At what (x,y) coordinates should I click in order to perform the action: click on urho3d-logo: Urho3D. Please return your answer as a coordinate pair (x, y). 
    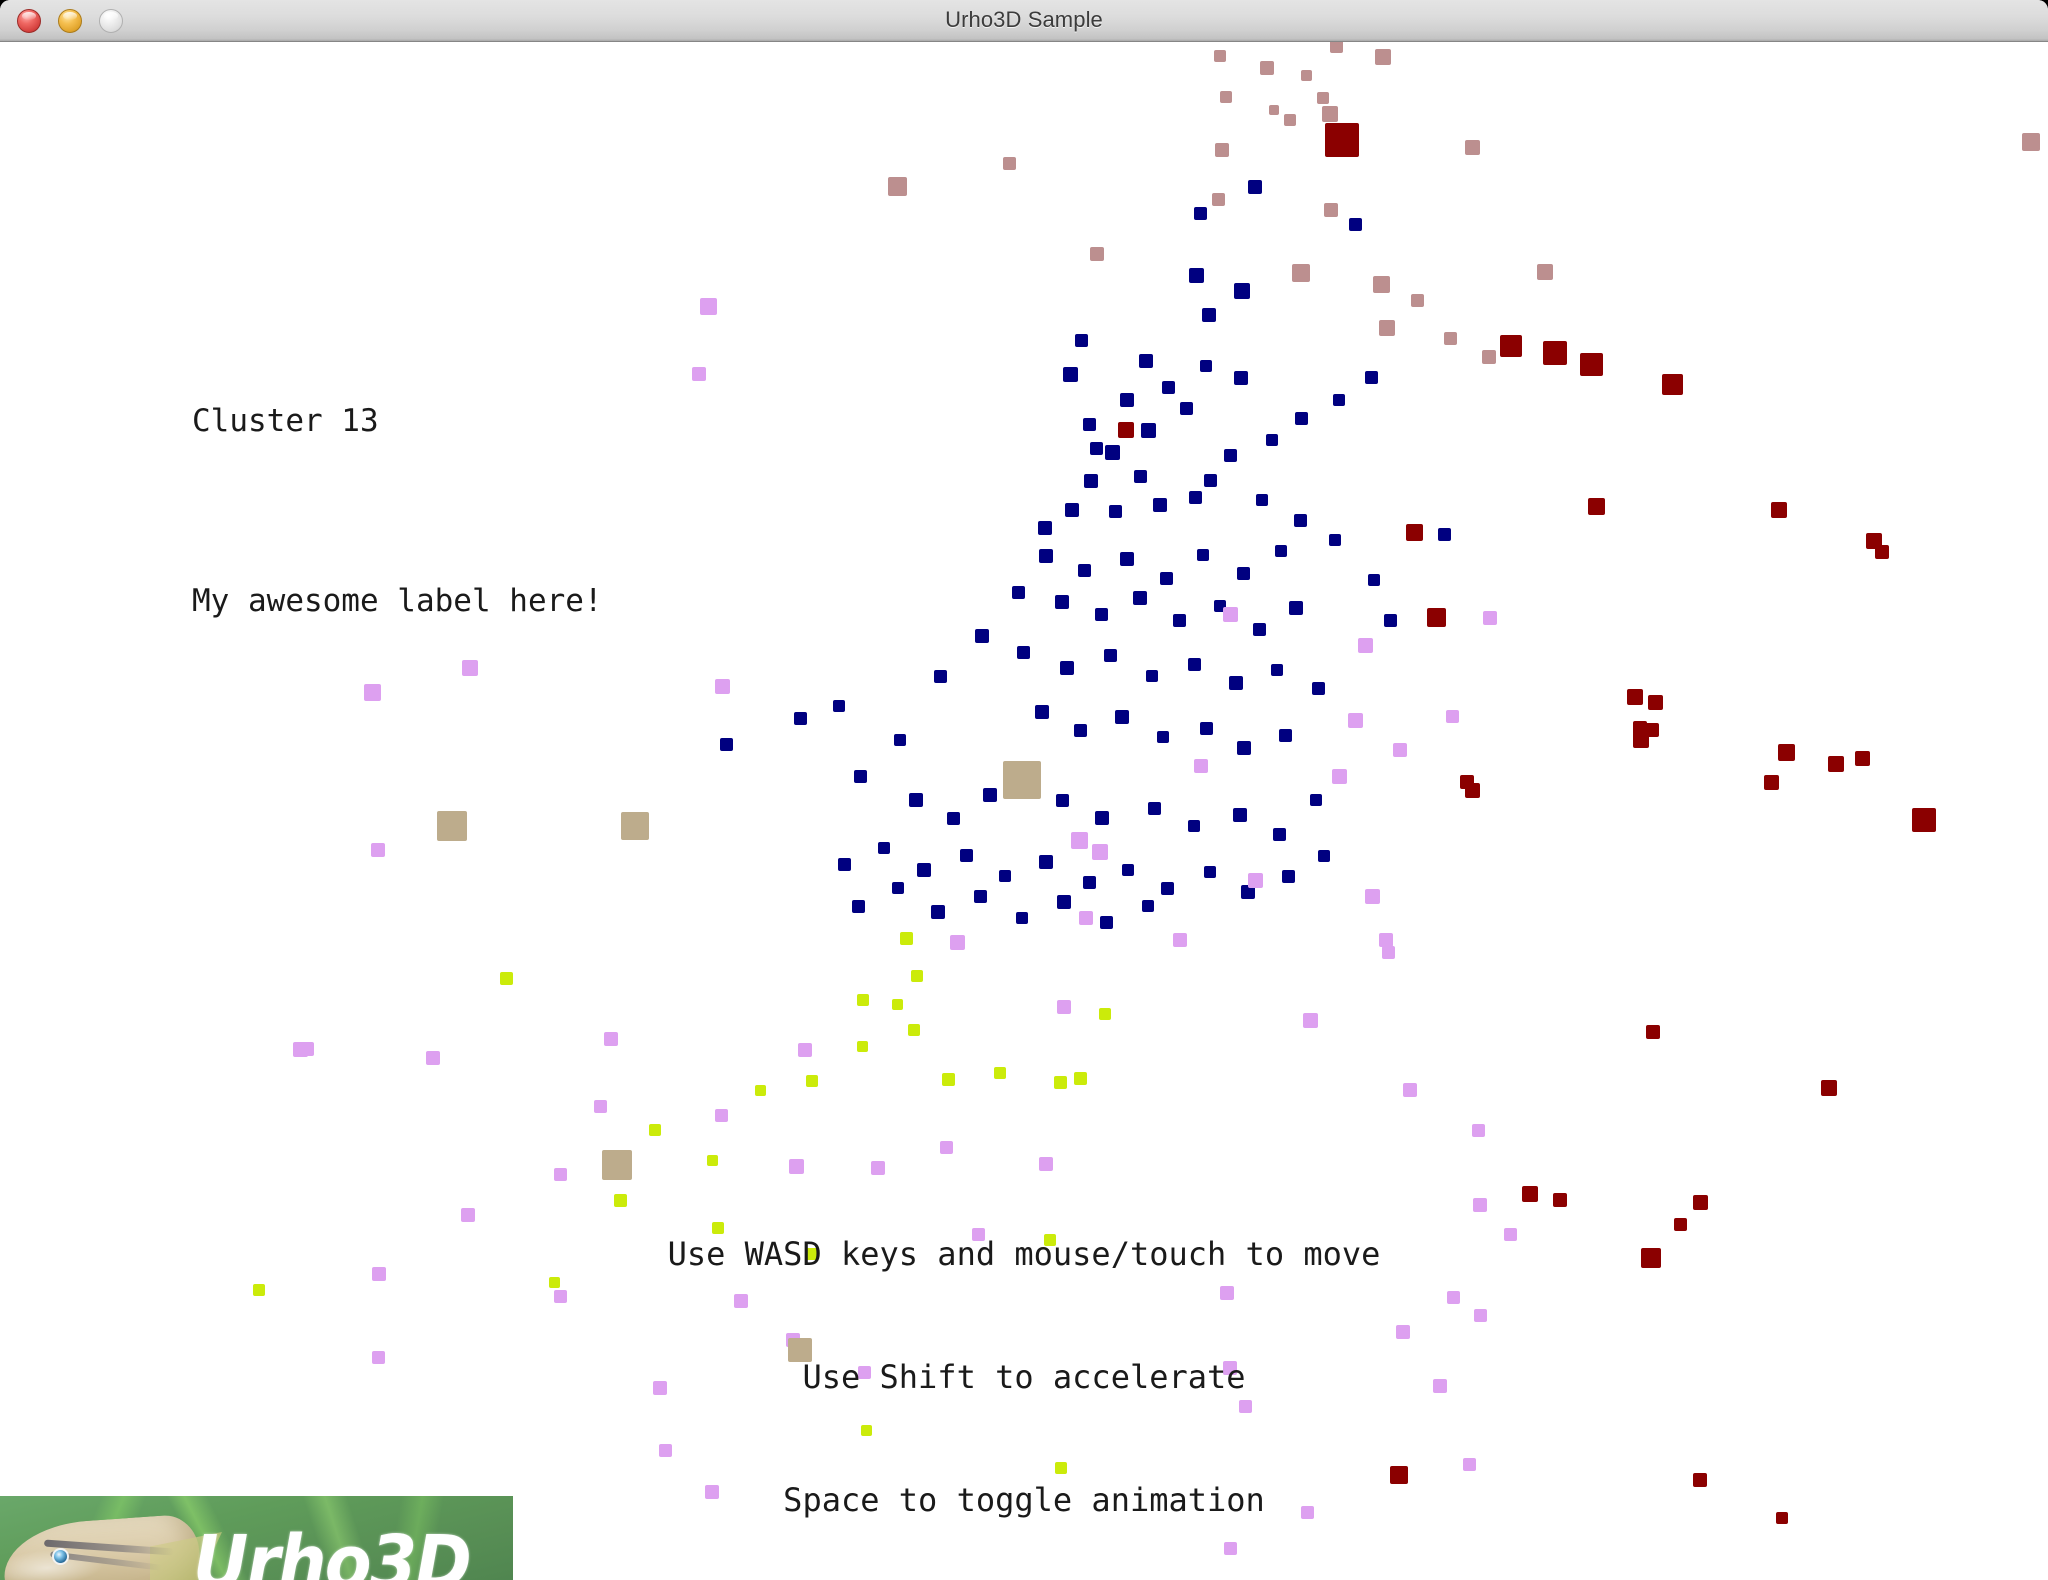
    Looking at the image, I should click on (256, 1538).